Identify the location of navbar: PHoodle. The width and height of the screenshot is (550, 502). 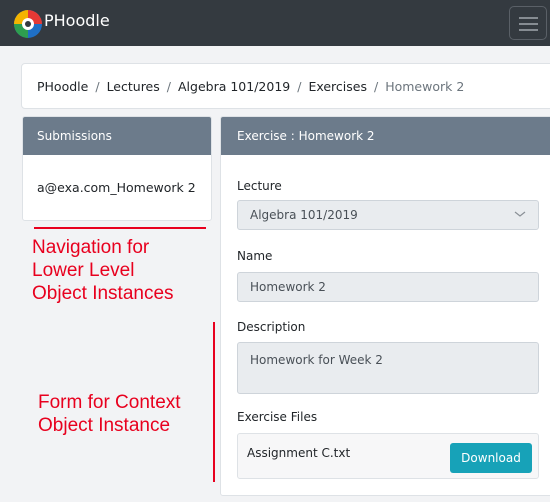
(275, 23).